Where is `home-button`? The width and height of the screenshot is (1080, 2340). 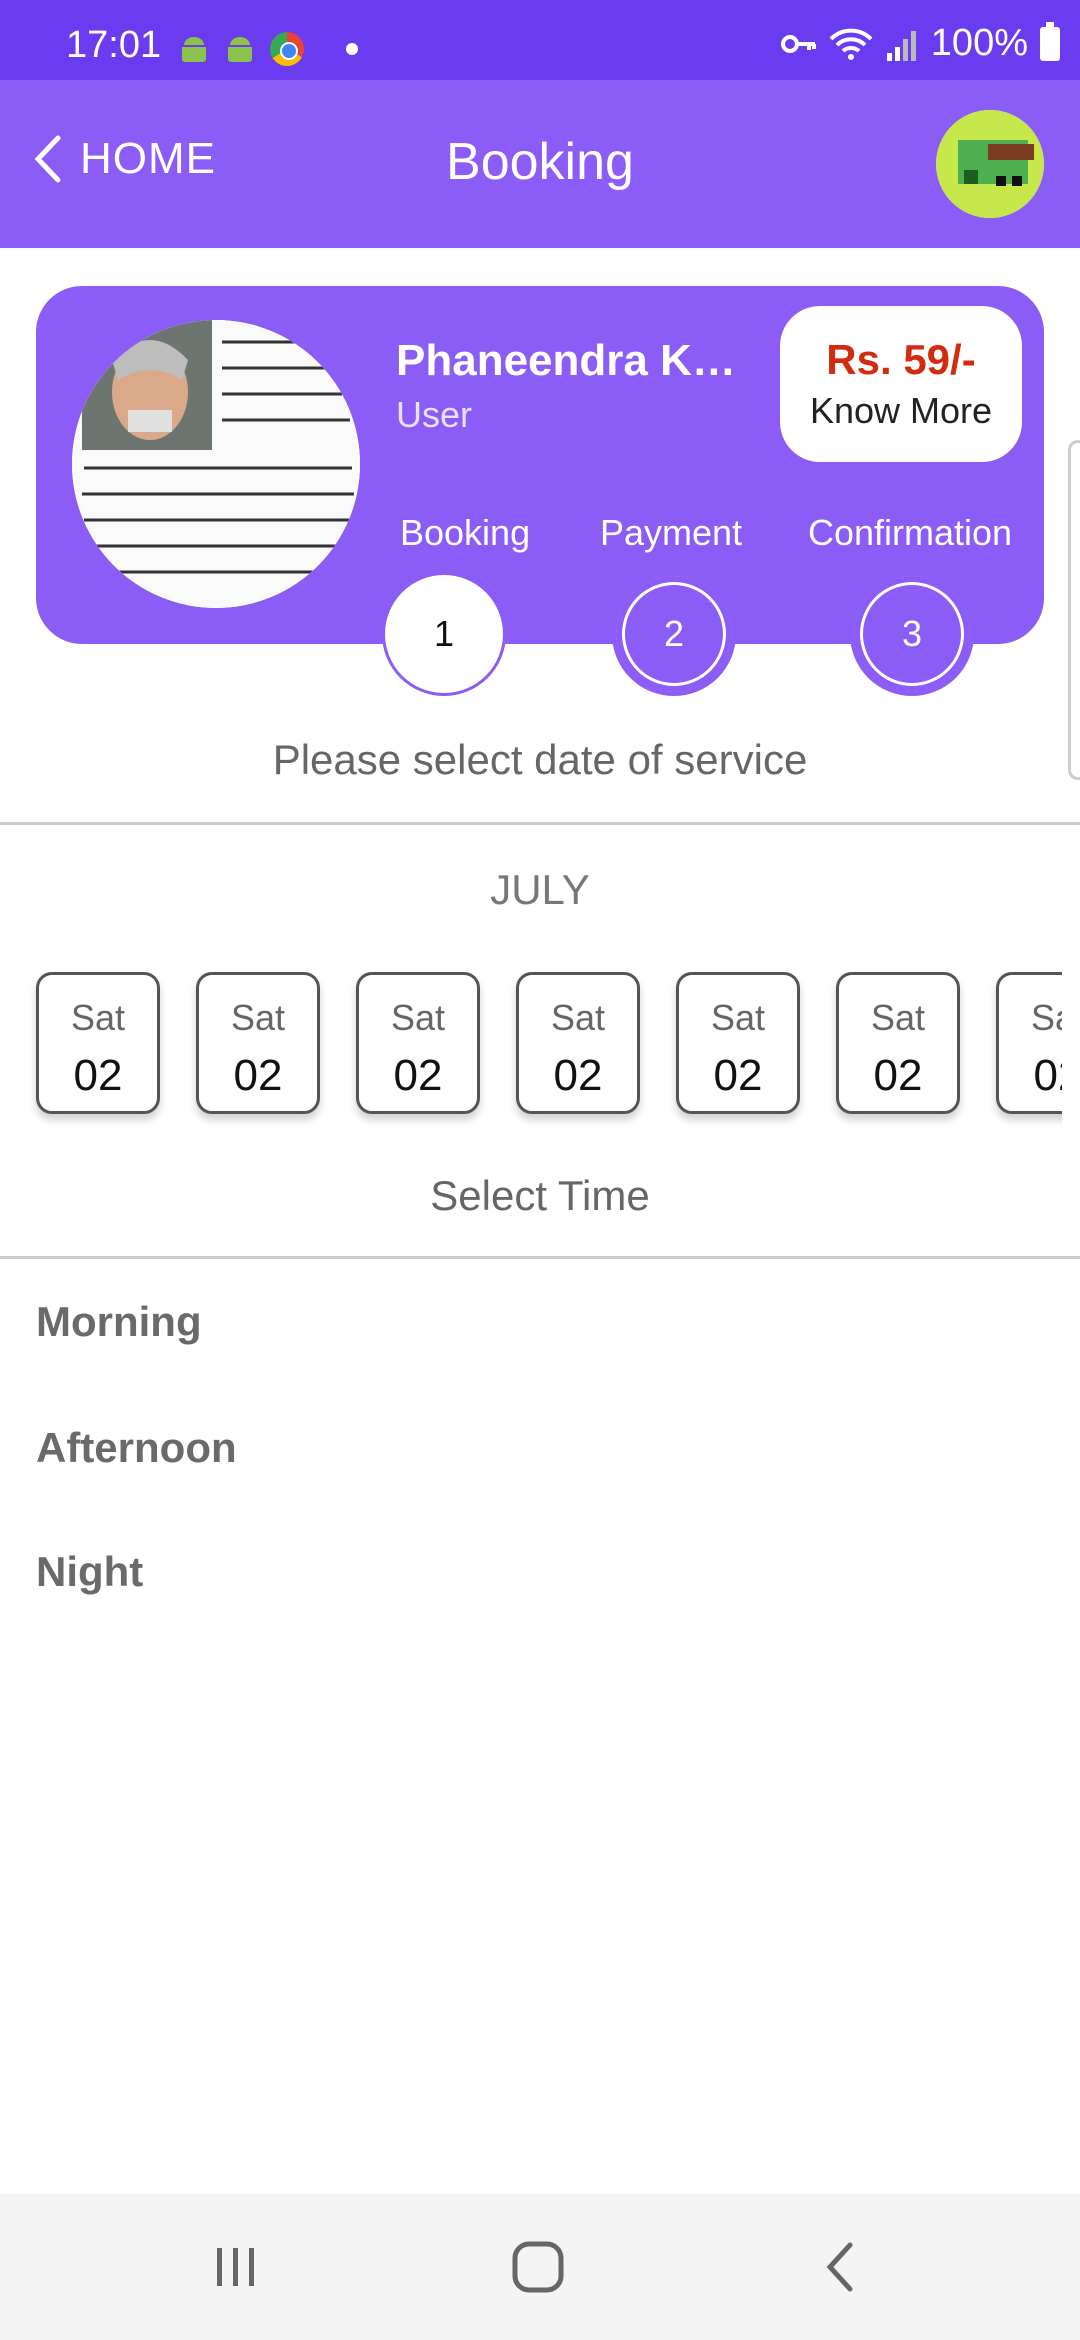
home-button is located at coordinates (538, 2267).